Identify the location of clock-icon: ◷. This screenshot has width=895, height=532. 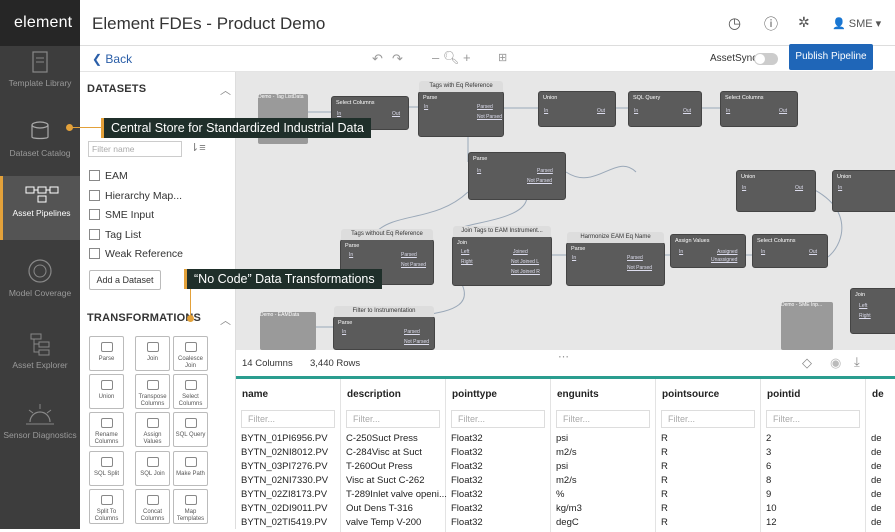
(734, 23).